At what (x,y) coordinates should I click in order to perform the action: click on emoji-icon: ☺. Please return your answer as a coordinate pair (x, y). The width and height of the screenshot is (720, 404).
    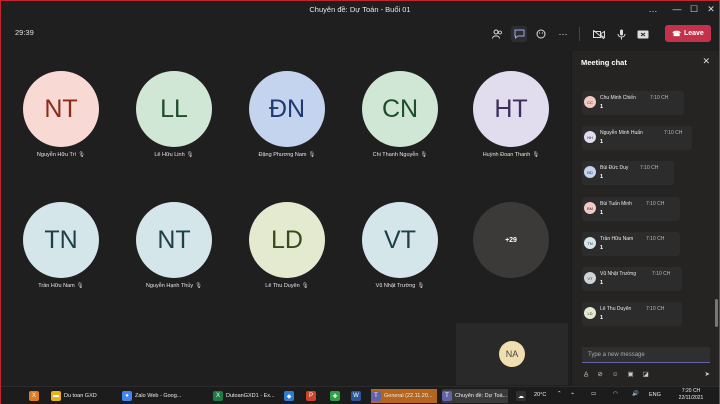
    Looking at the image, I should click on (615, 374).